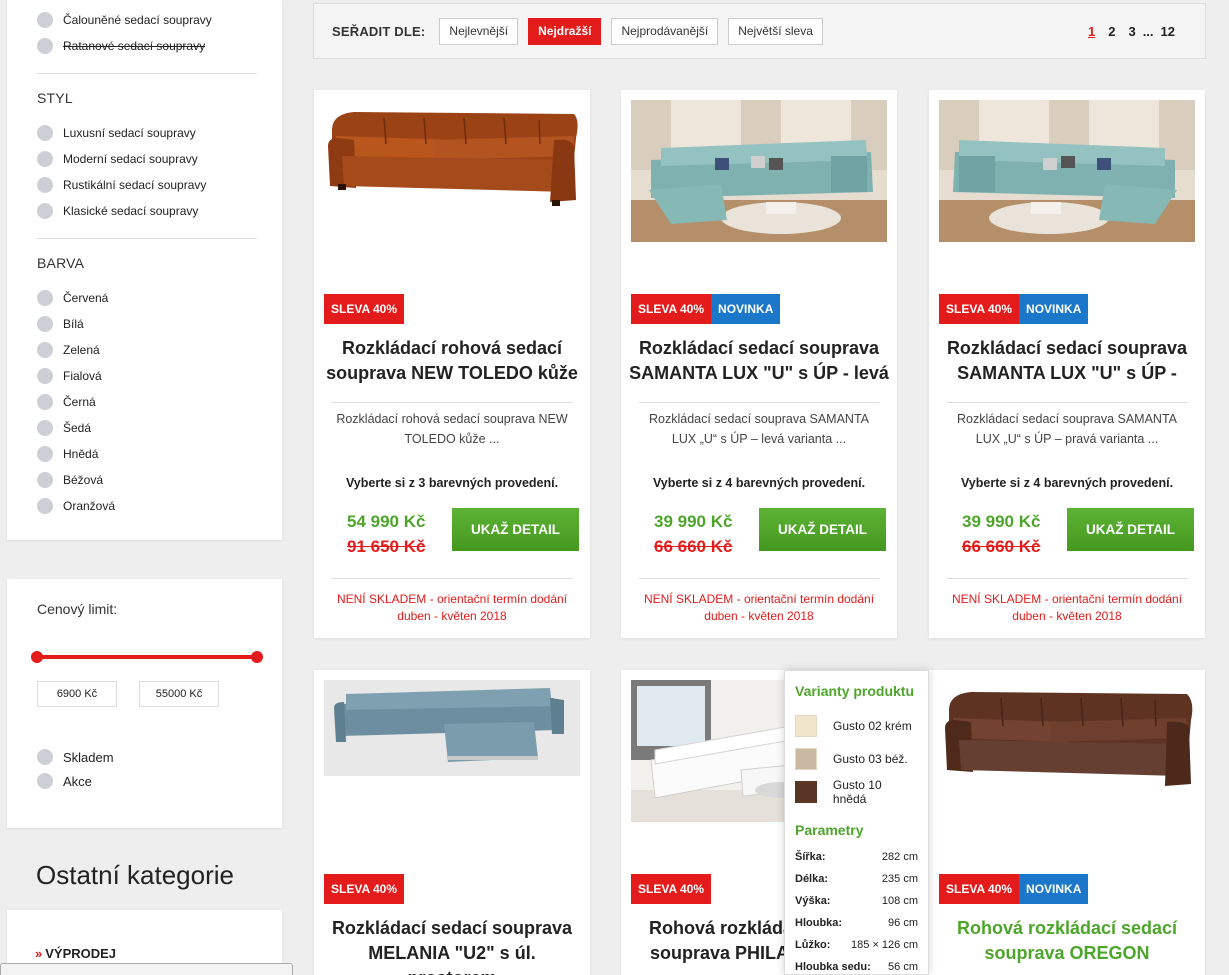 Image resolution: width=1229 pixels, height=975 pixels. What do you see at coordinates (147, 402) in the screenshot?
I see `filter-item: Černá` at bounding box center [147, 402].